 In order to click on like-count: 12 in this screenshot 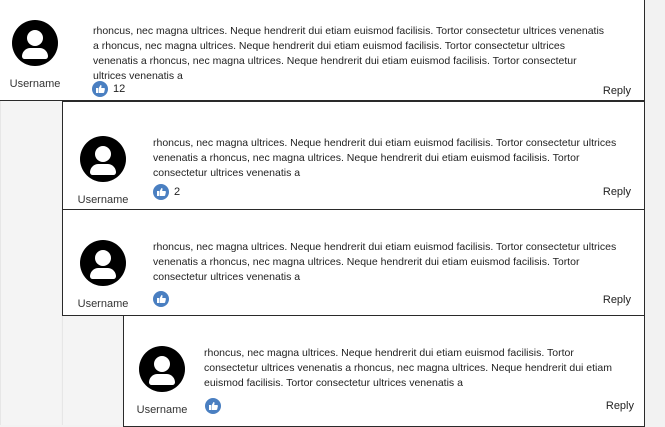, I will do `click(119, 89)`.